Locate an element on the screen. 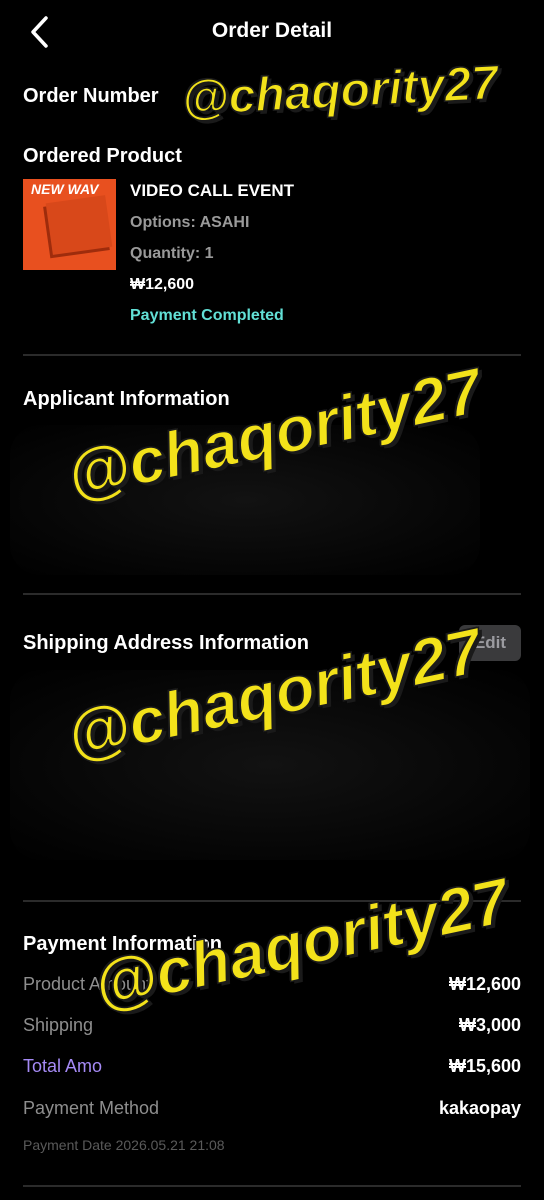 This screenshot has height=1200, width=544. payment-method-label: Payment Method is located at coordinates (91, 1108).